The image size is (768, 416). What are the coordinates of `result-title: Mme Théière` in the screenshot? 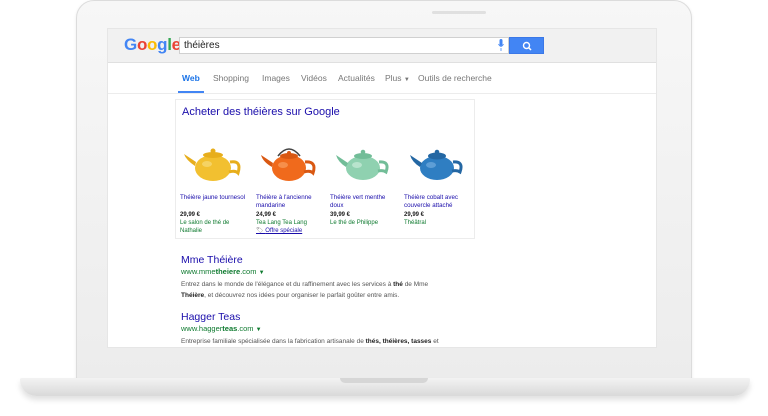 It's located at (331, 260).